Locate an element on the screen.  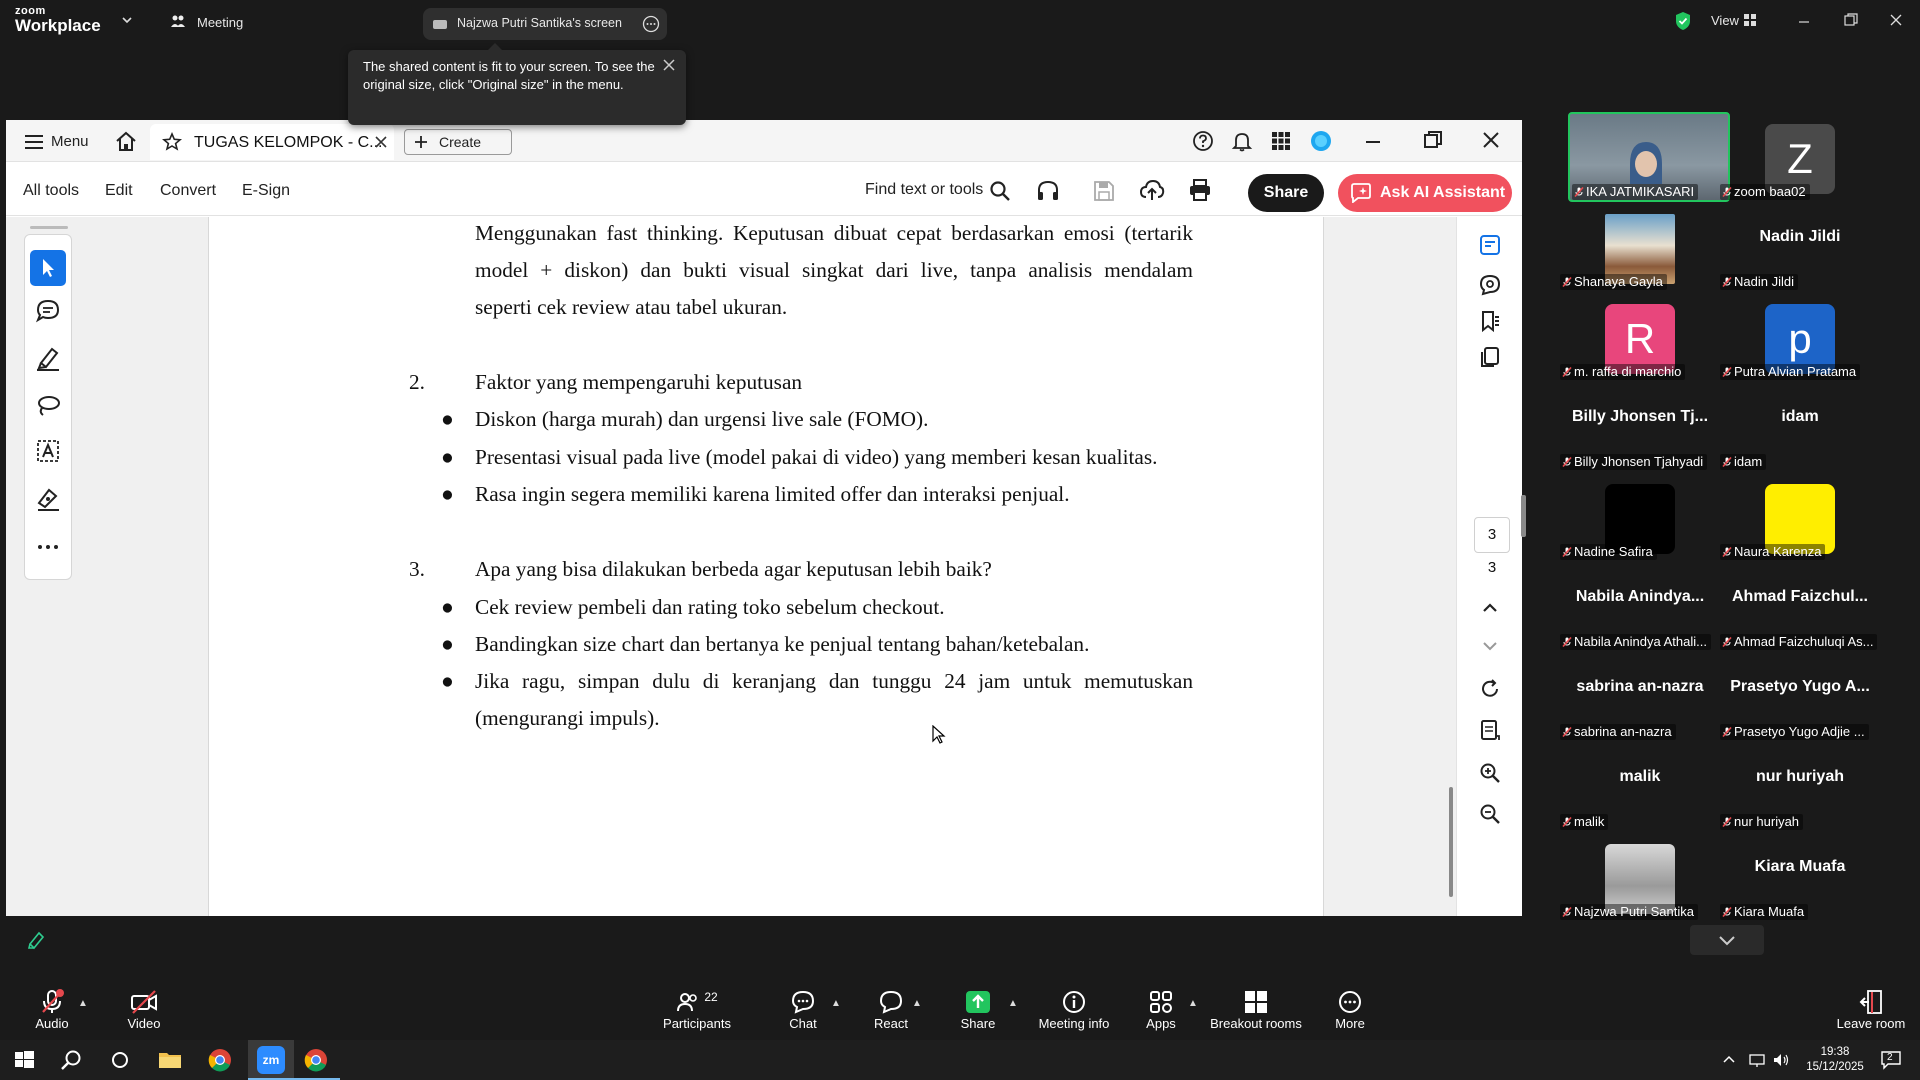
highlight-pen-icon is located at coordinates (48, 358).